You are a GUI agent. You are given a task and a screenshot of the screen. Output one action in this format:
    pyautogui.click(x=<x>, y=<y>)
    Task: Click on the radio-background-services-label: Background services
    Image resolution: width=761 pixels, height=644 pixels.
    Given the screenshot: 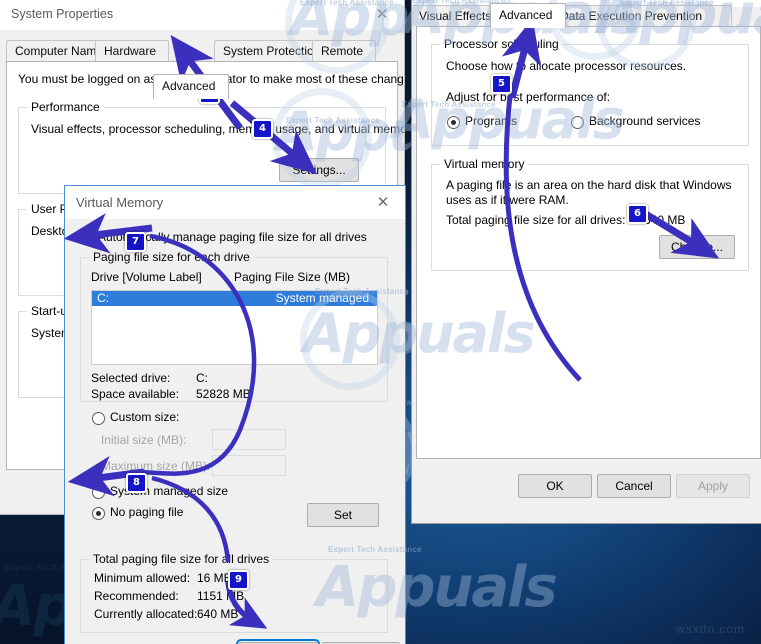 What is the action you would take?
    pyautogui.click(x=645, y=121)
    